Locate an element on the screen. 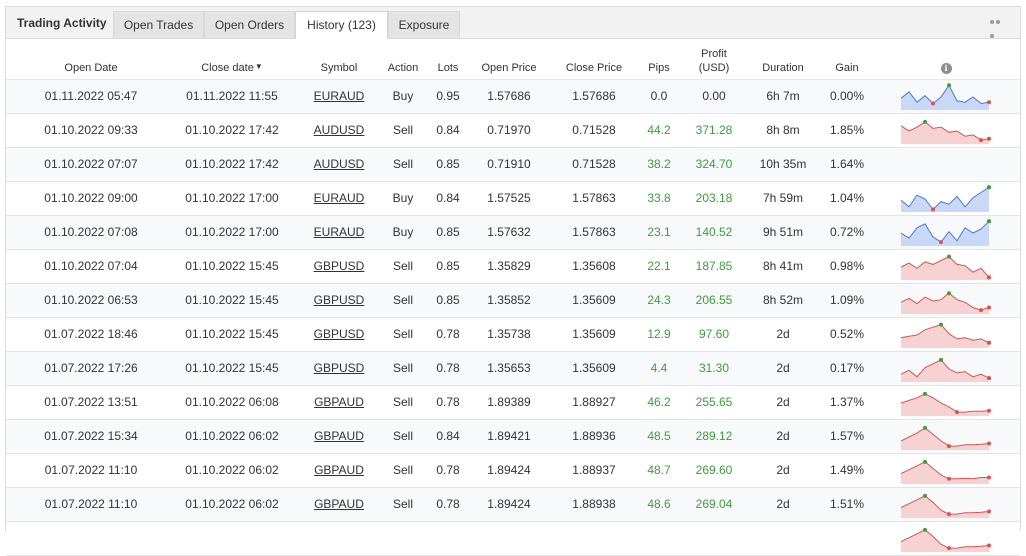  cell-close-price: 1.35609 is located at coordinates (594, 300).